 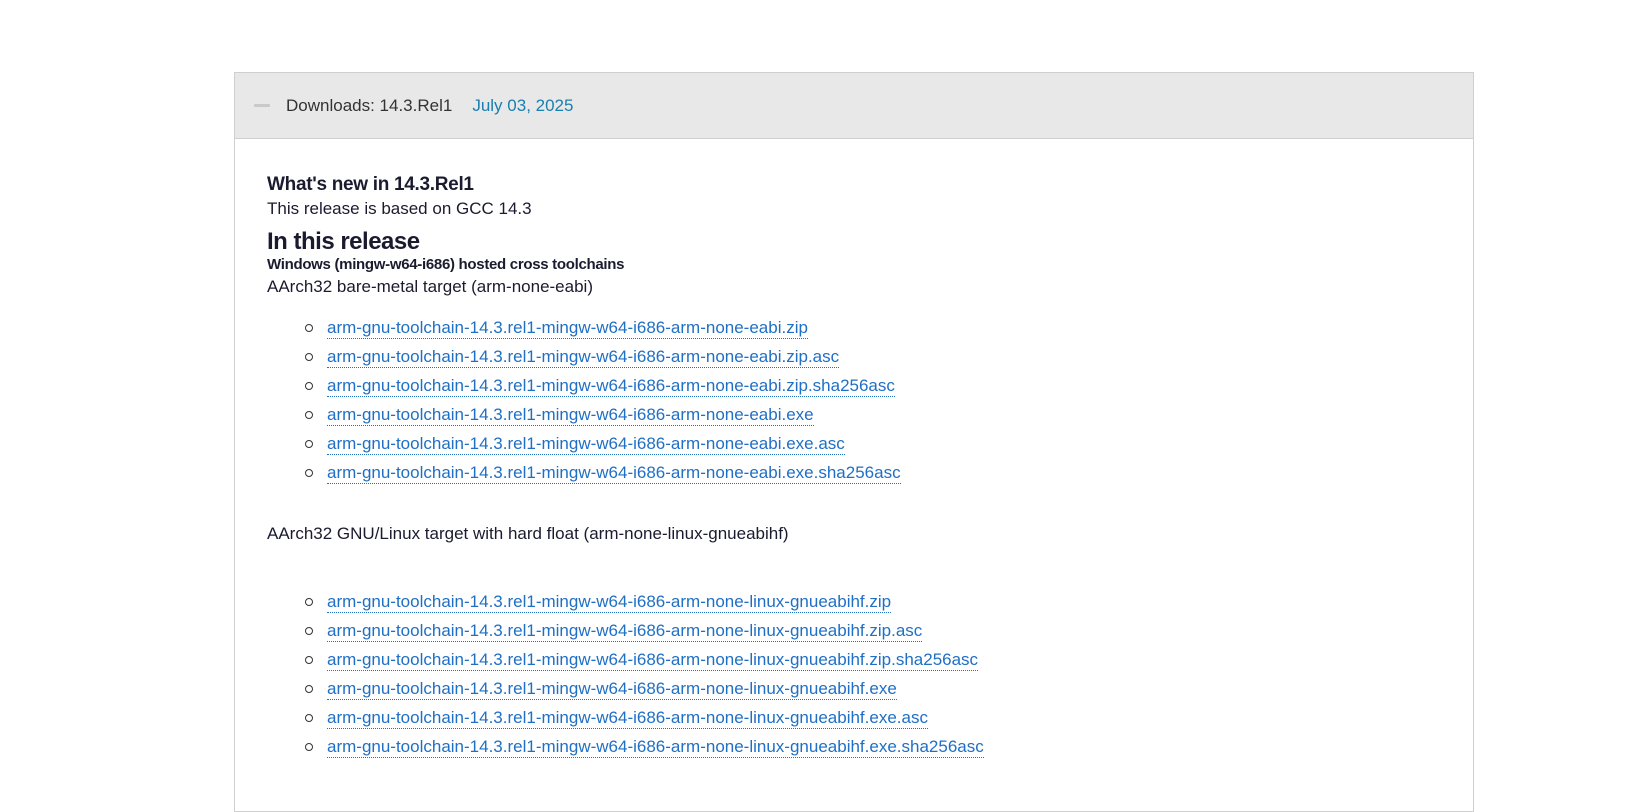 What do you see at coordinates (399, 208) in the screenshot?
I see `release-based-on-text: This release is based on GCC 14.3` at bounding box center [399, 208].